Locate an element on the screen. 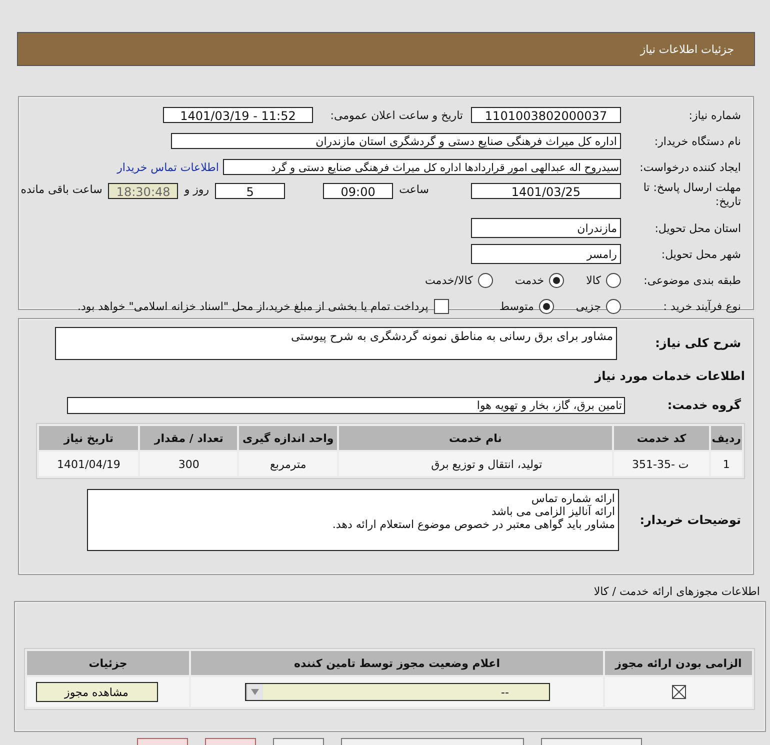 The image size is (770, 745). section-heading: اطلاعات خدمات مورد نیاز is located at coordinates (669, 377).